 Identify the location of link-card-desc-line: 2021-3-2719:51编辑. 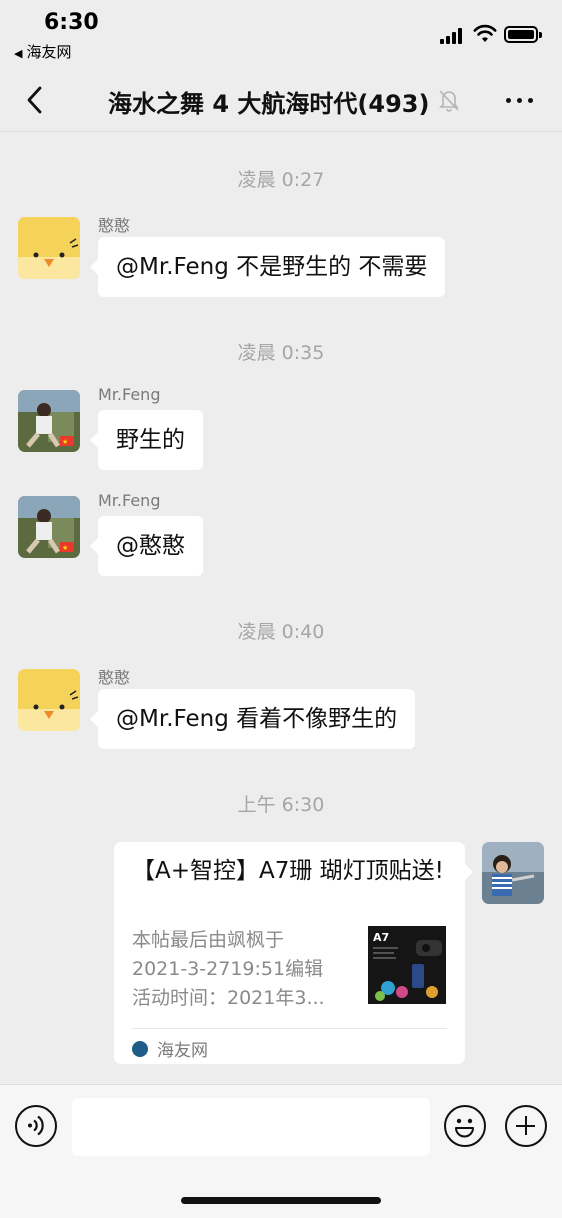
(228, 969).